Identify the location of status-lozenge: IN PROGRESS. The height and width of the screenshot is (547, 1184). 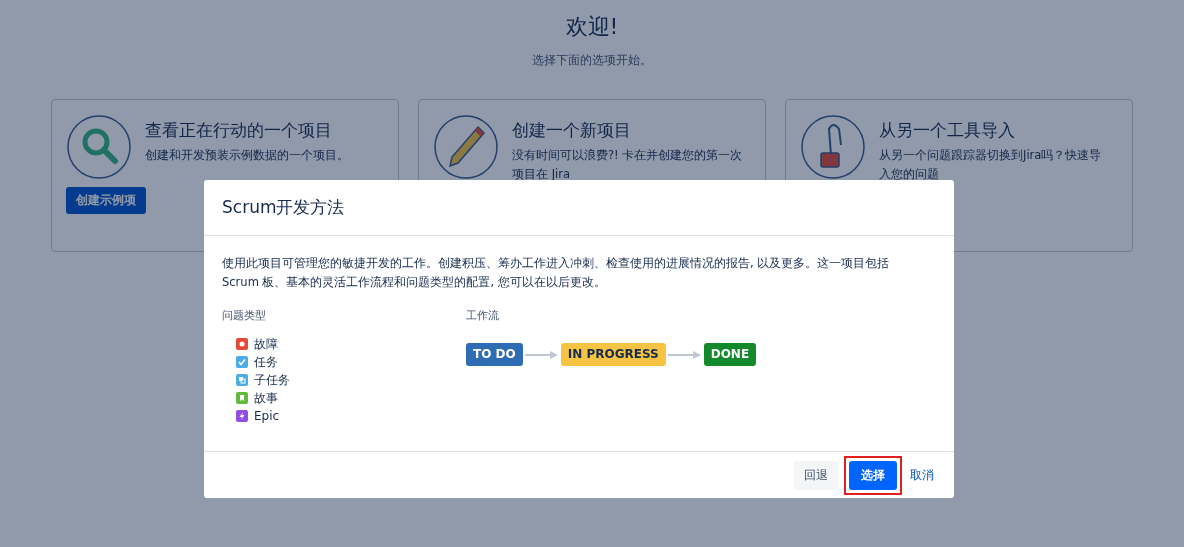
(613, 354).